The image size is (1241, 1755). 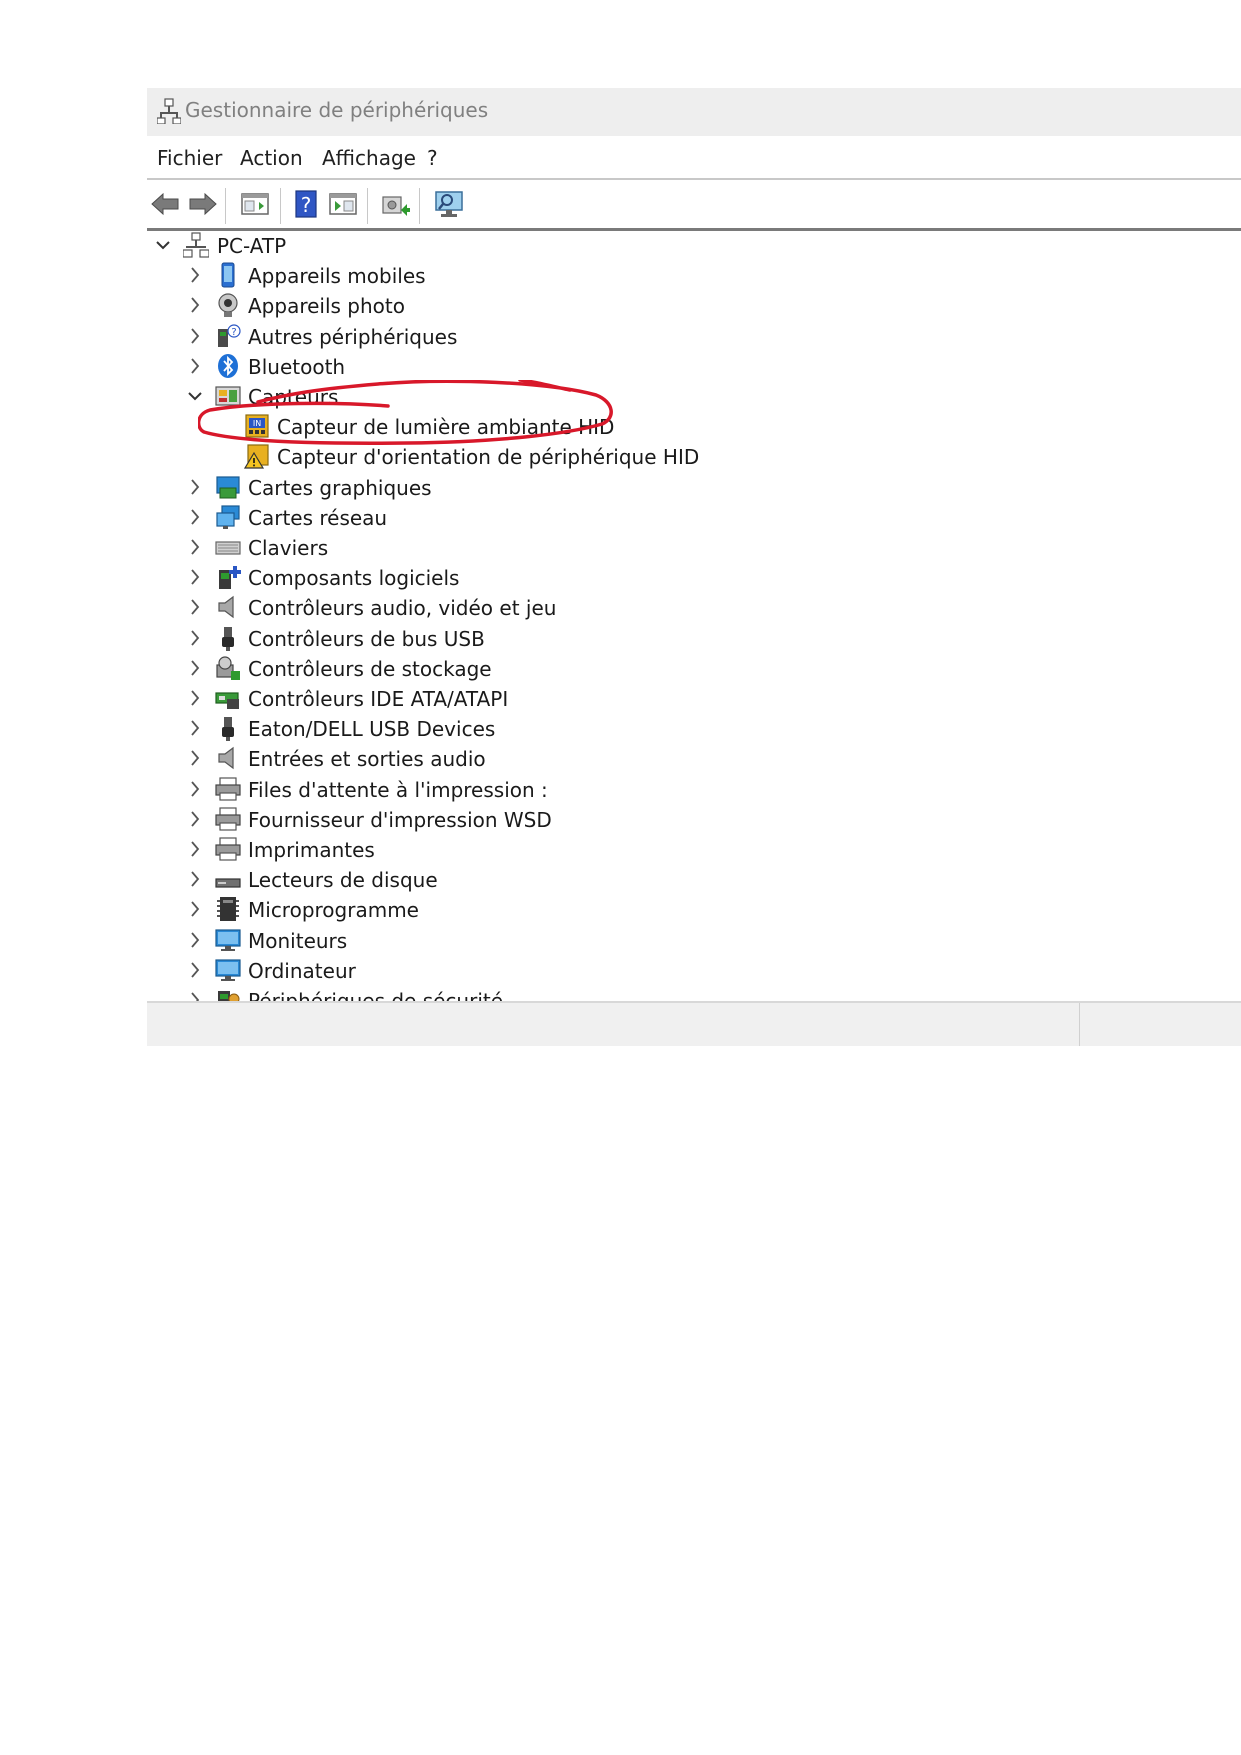 I want to click on tree-category-item: Eaton/DELL USB Devices, so click(x=694, y=729).